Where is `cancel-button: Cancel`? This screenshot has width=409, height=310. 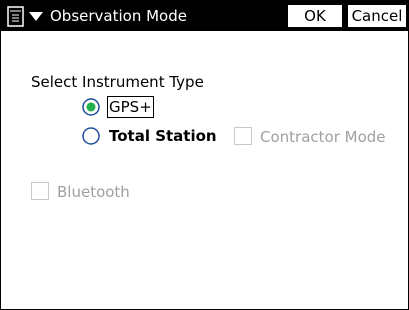 cancel-button: Cancel is located at coordinates (377, 16).